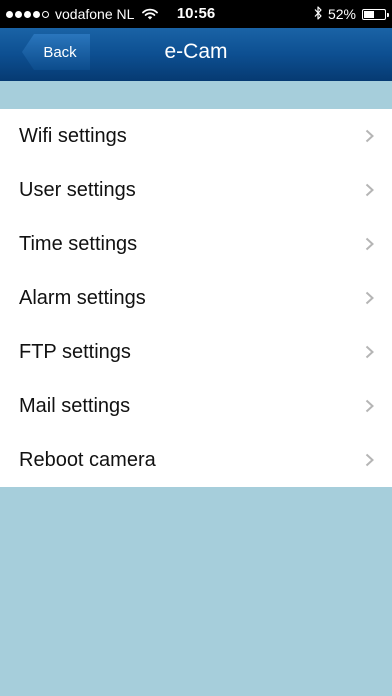 This screenshot has height=696, width=392. I want to click on list-item-label: FTP settings, so click(75, 352).